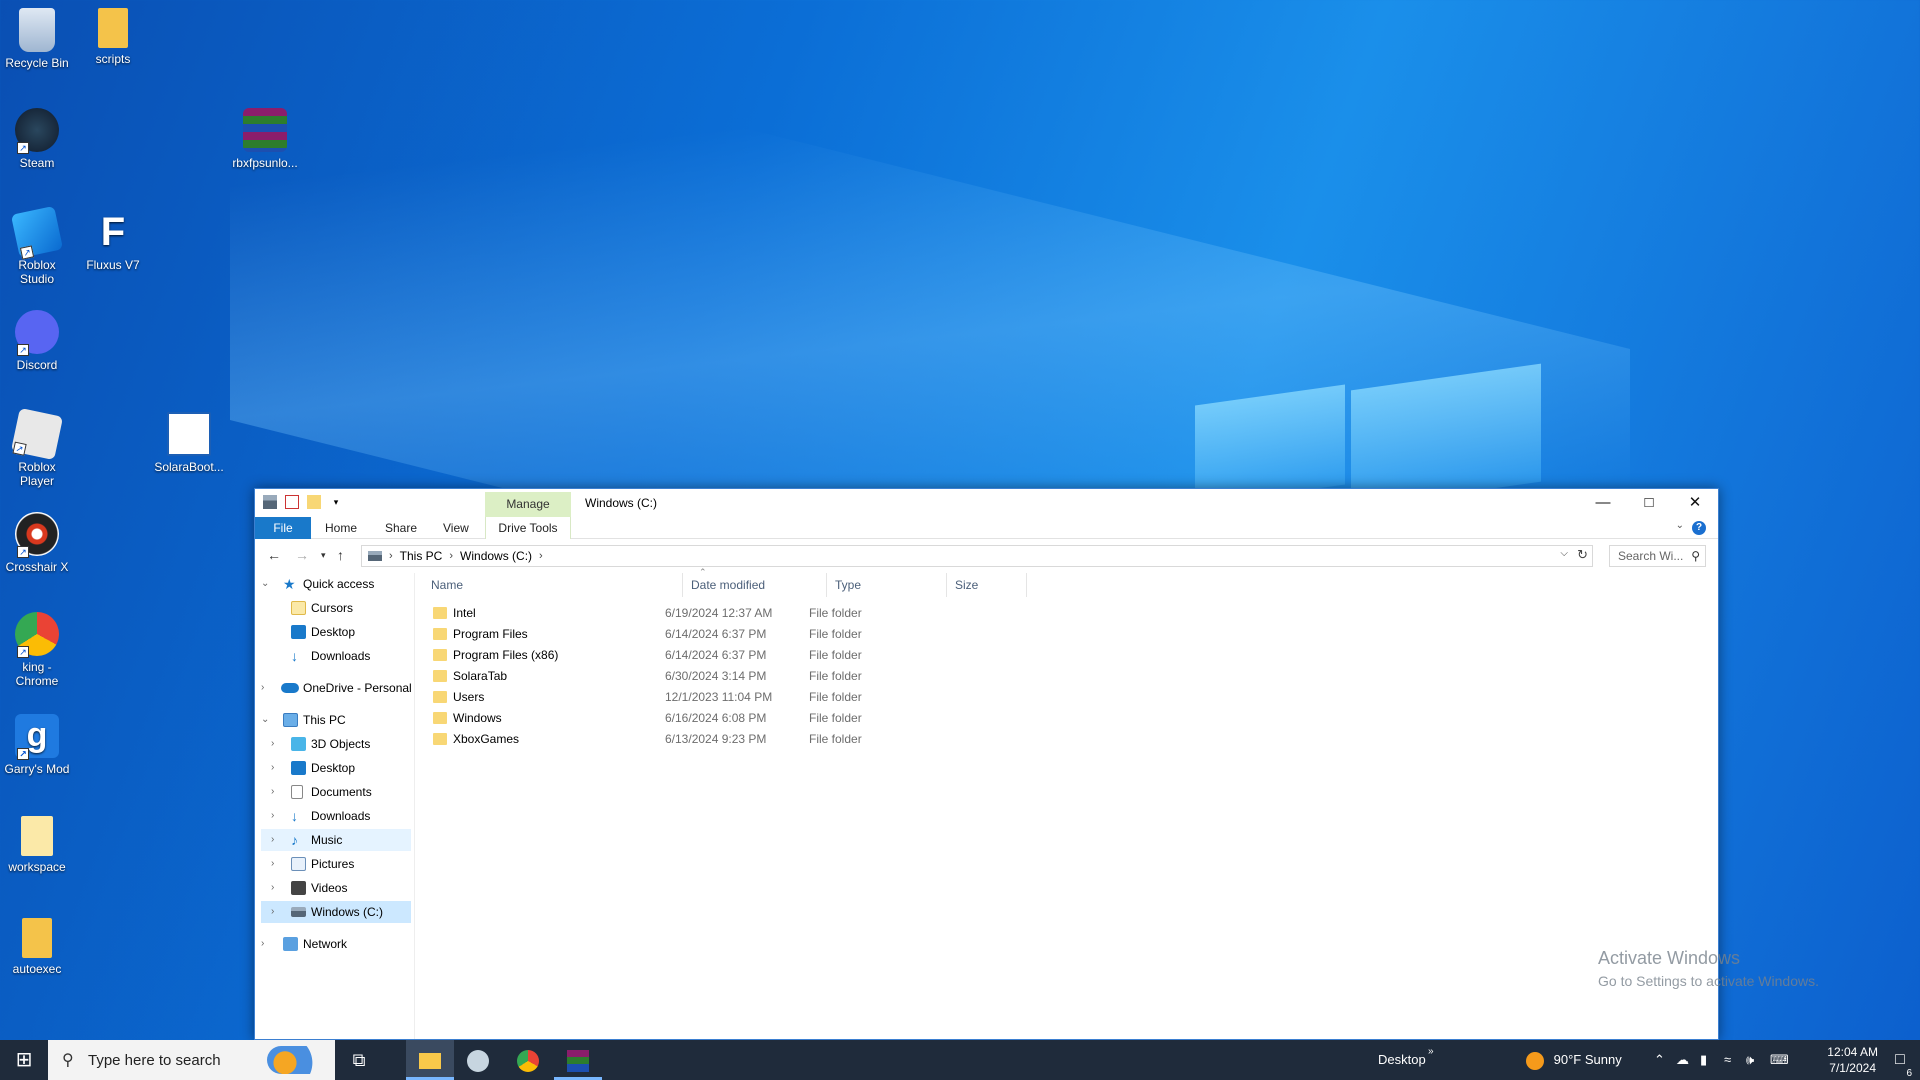 This screenshot has height=1080, width=1920. Describe the element at coordinates (336, 864) in the screenshot. I see `nav-item-pictures: › Pictures` at that location.